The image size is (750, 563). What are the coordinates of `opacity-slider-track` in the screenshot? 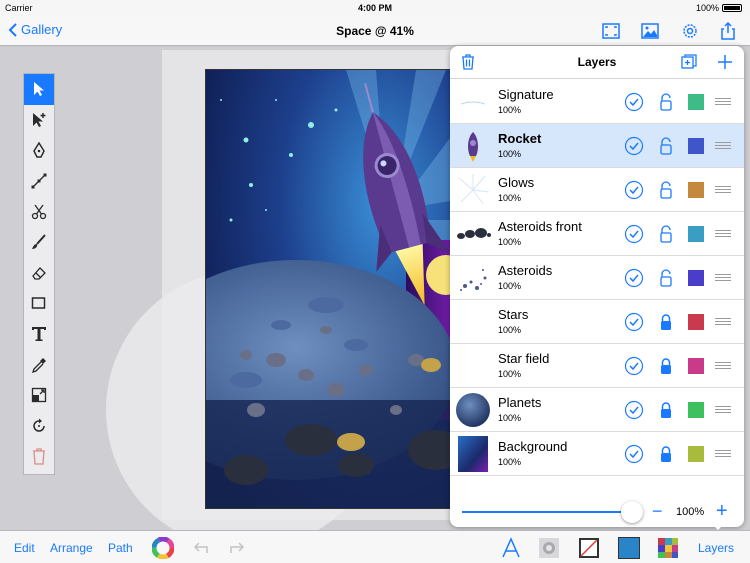 It's located at (547, 512).